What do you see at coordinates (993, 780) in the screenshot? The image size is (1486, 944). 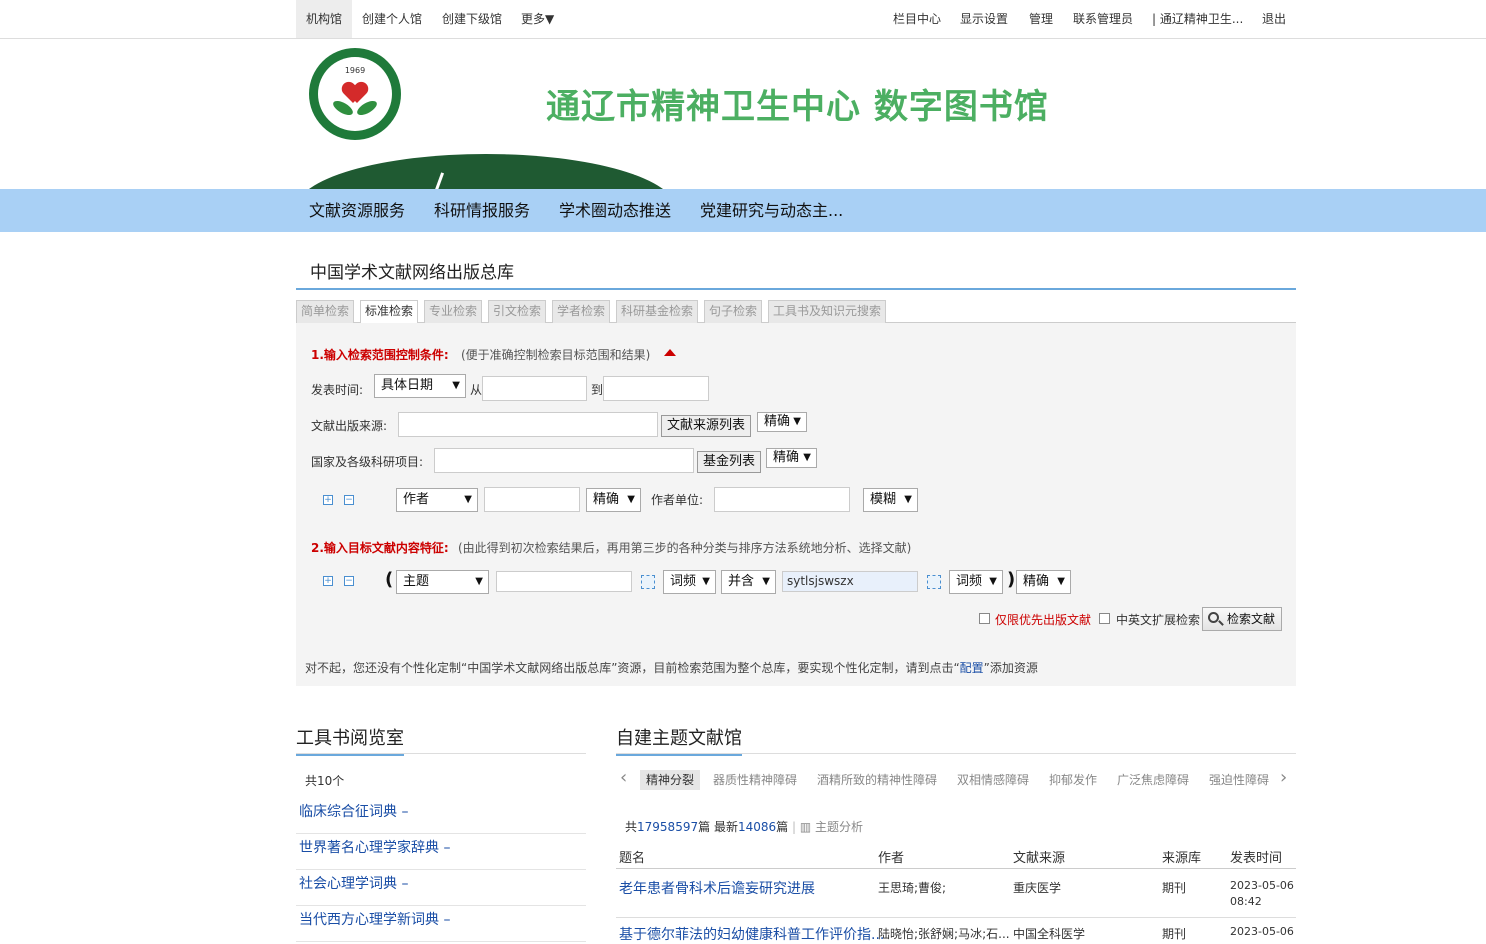 I see `topic-tab: 双相情感障碍` at bounding box center [993, 780].